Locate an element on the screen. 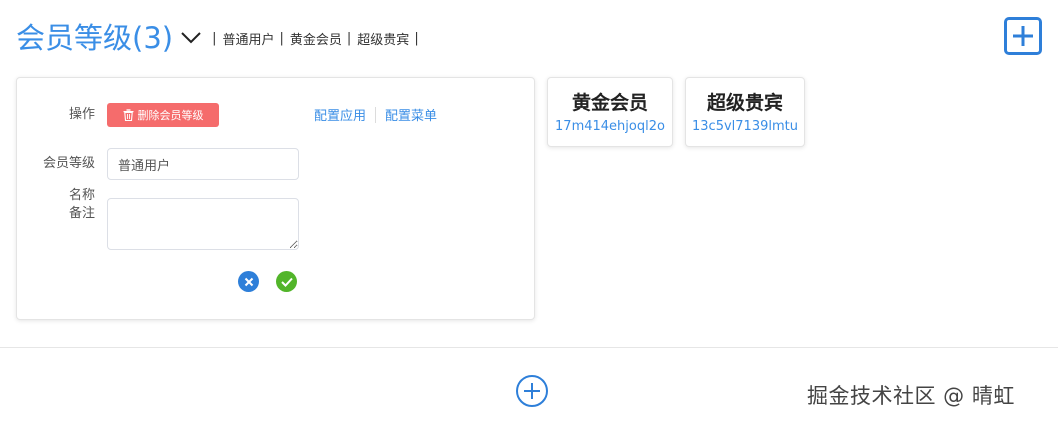  level-card-gold: 黄金会员 17m414ehjoql2o is located at coordinates (610, 112).